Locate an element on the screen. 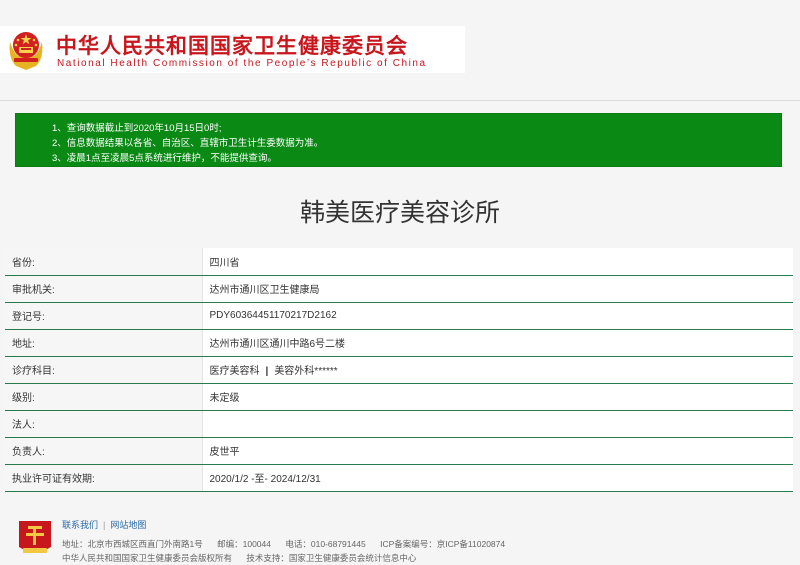 The width and height of the screenshot is (800, 565). footer-tech-support: 技术支持：国家卫生健康委员会统计信息中心 is located at coordinates (331, 558).